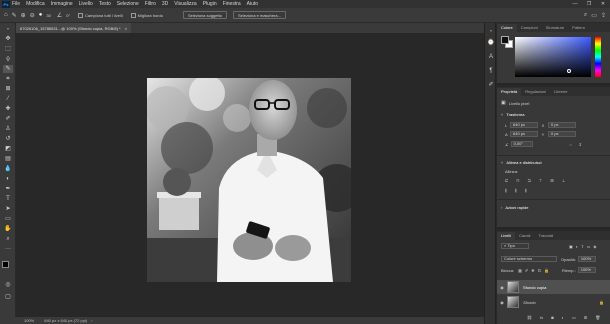  Describe the element at coordinates (562, 125) in the screenshot. I see `x-field: 0 px` at that location.